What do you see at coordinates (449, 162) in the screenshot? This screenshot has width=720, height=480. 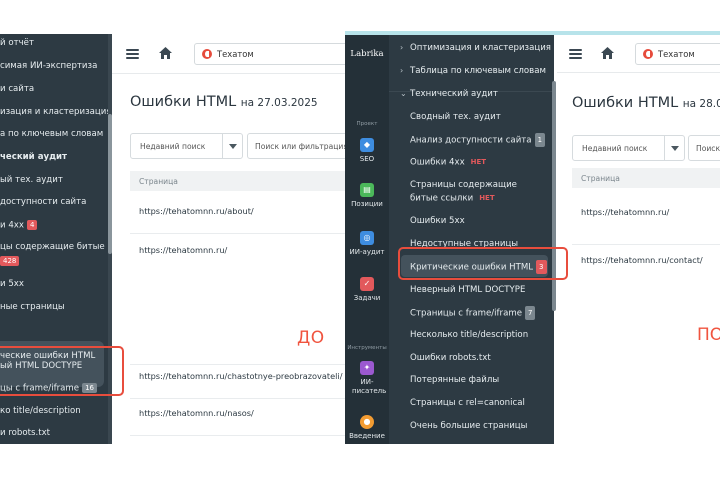 I see `menu-item: Ошибки 4хх НЕТ` at bounding box center [449, 162].